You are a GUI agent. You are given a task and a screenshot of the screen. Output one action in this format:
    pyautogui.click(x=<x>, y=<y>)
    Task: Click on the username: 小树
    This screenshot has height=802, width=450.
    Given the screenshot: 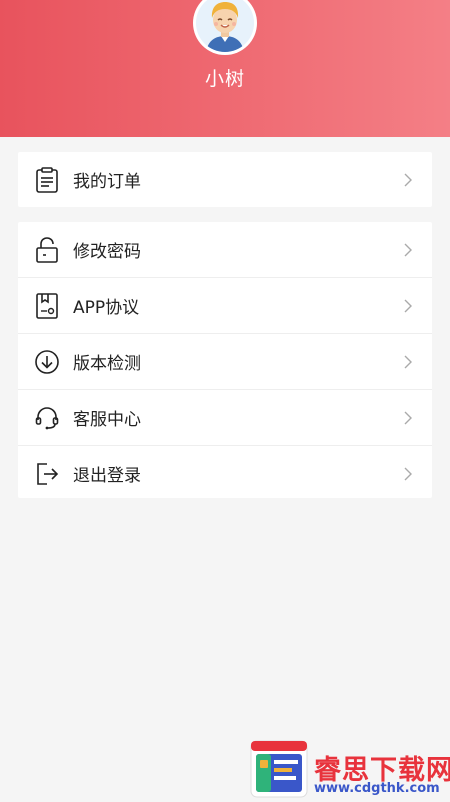 What is the action you would take?
    pyautogui.click(x=224, y=79)
    